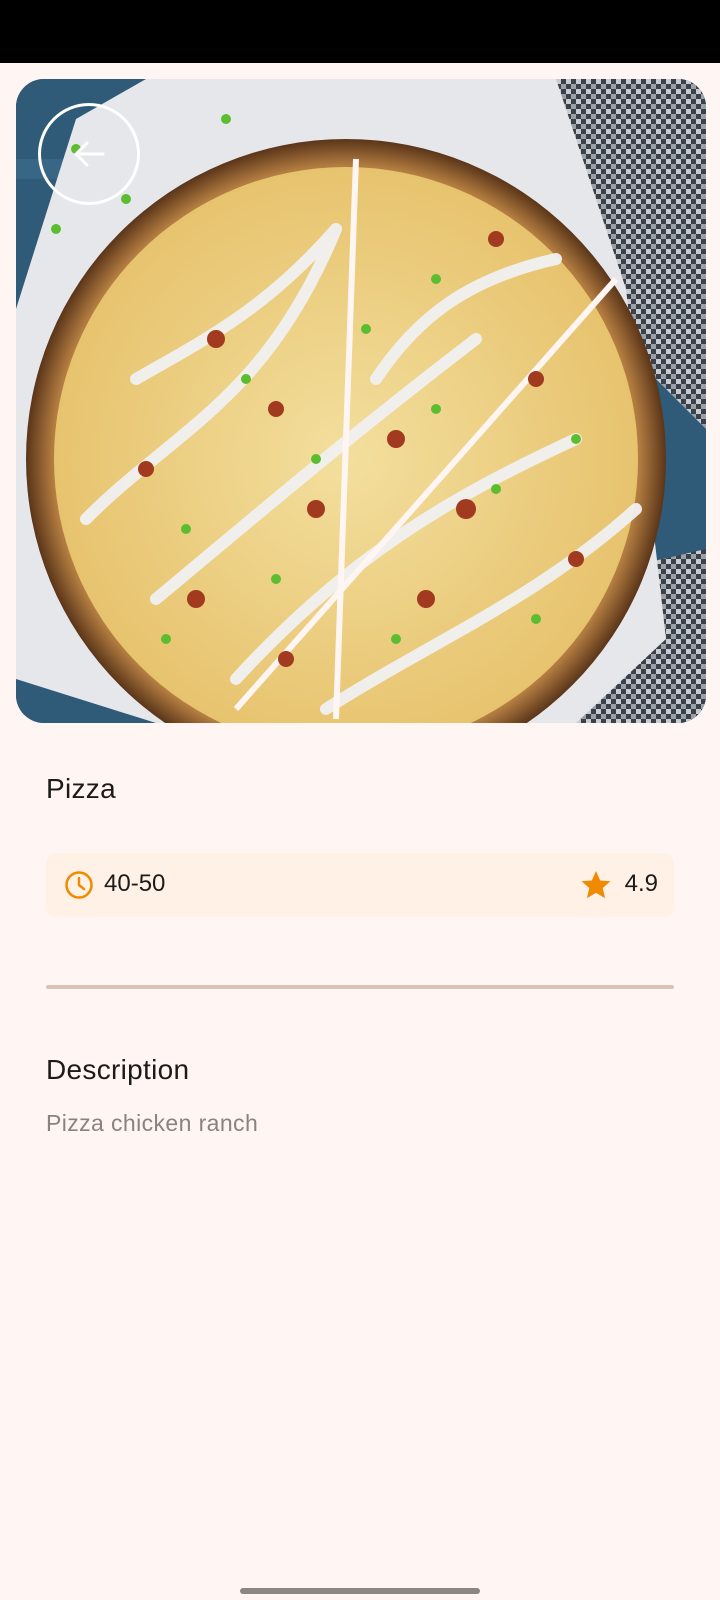 Image resolution: width=720 pixels, height=1600 pixels. I want to click on description-heading: Description, so click(118, 1069).